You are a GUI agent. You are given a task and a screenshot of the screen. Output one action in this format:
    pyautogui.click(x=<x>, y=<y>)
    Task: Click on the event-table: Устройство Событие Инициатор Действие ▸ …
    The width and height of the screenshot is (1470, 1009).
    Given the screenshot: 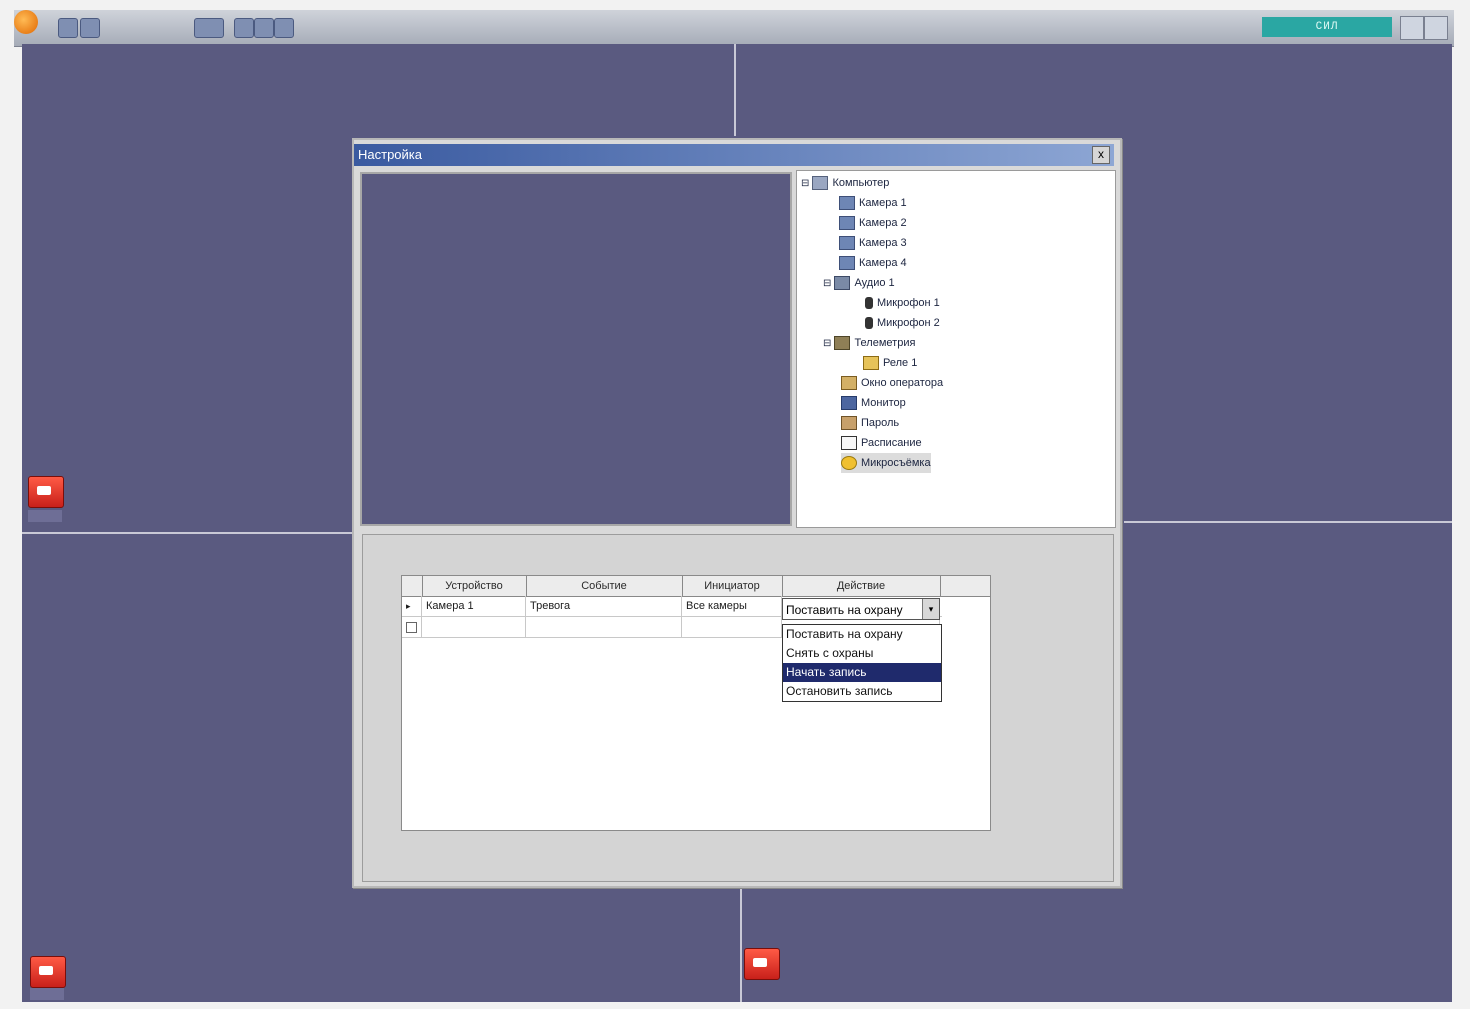 What is the action you would take?
    pyautogui.click(x=696, y=703)
    